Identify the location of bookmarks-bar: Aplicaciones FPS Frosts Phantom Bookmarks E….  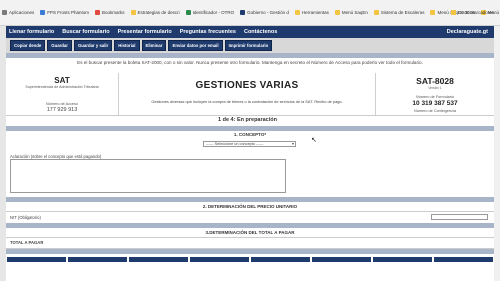
(250, 13).